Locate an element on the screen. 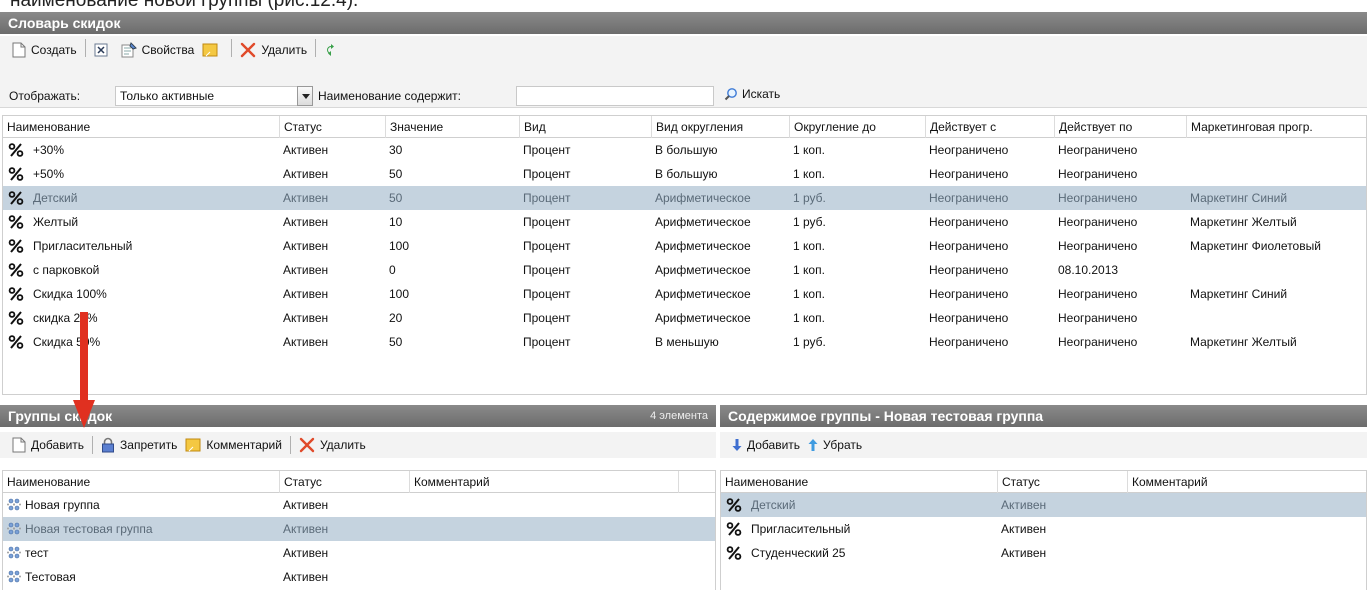 The height and width of the screenshot is (590, 1367). content-row: Студенческий 25 Активен is located at coordinates (1043, 553).